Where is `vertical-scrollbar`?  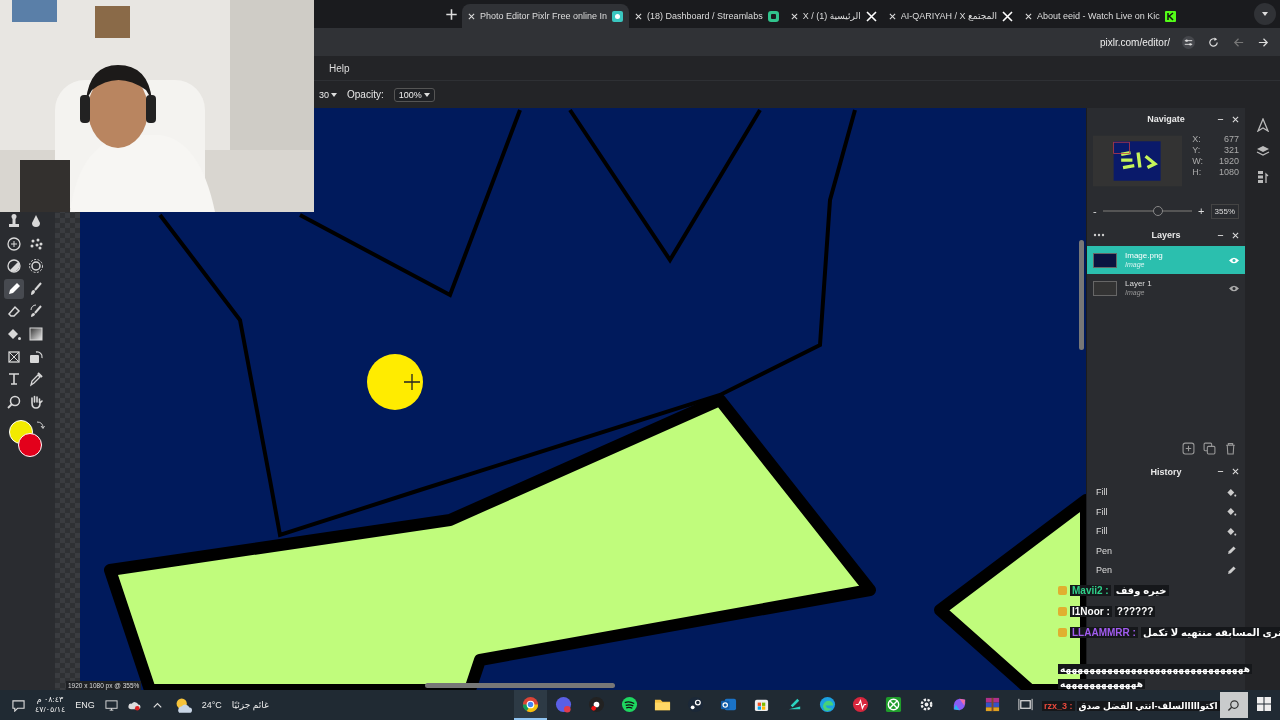
vertical-scrollbar is located at coordinates (1081, 295).